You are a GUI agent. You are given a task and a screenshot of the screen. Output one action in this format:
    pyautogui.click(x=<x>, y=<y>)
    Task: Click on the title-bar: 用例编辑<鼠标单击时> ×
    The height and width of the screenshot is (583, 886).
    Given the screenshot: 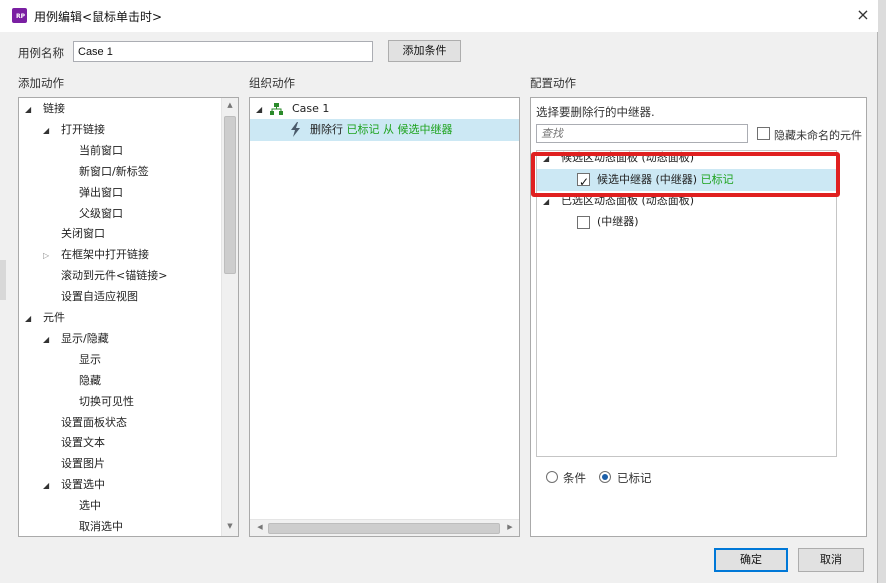 What is the action you would take?
    pyautogui.click(x=439, y=16)
    